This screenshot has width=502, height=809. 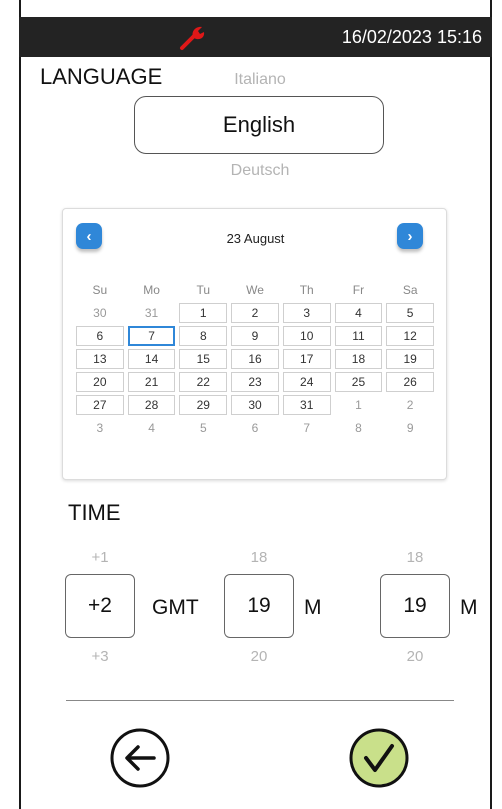 I want to click on wrench-icon, so click(x=194, y=39).